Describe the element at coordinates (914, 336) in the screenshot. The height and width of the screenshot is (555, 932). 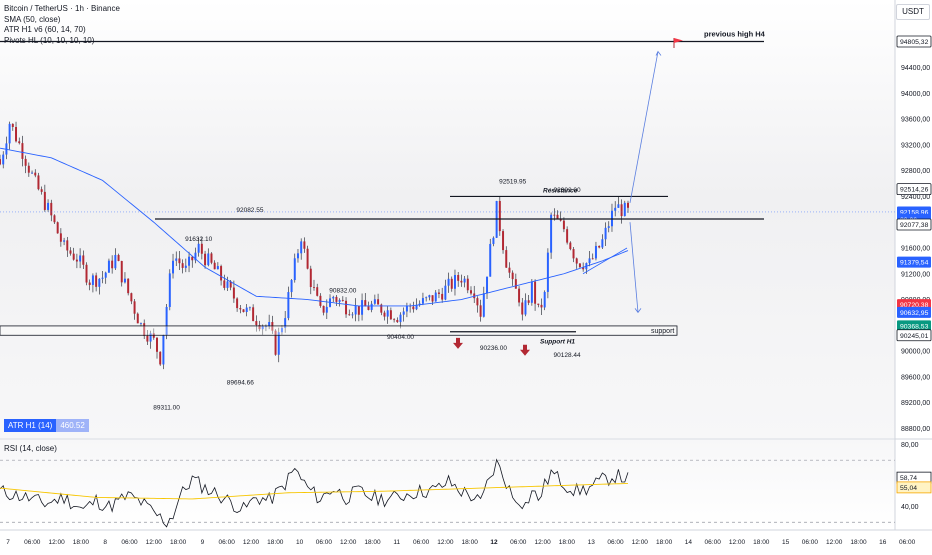
I see `price-tag-label: 90245,01` at that location.